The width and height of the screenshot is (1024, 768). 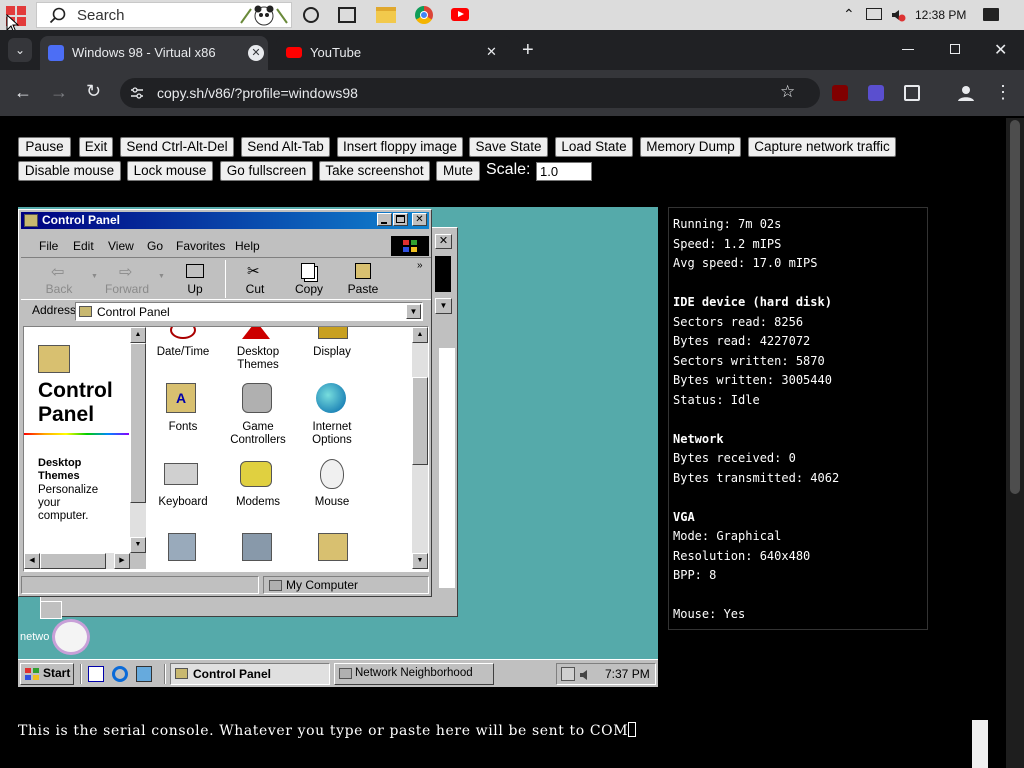 What do you see at coordinates (912, 93) in the screenshot?
I see `extensions-puzzle-icon` at bounding box center [912, 93].